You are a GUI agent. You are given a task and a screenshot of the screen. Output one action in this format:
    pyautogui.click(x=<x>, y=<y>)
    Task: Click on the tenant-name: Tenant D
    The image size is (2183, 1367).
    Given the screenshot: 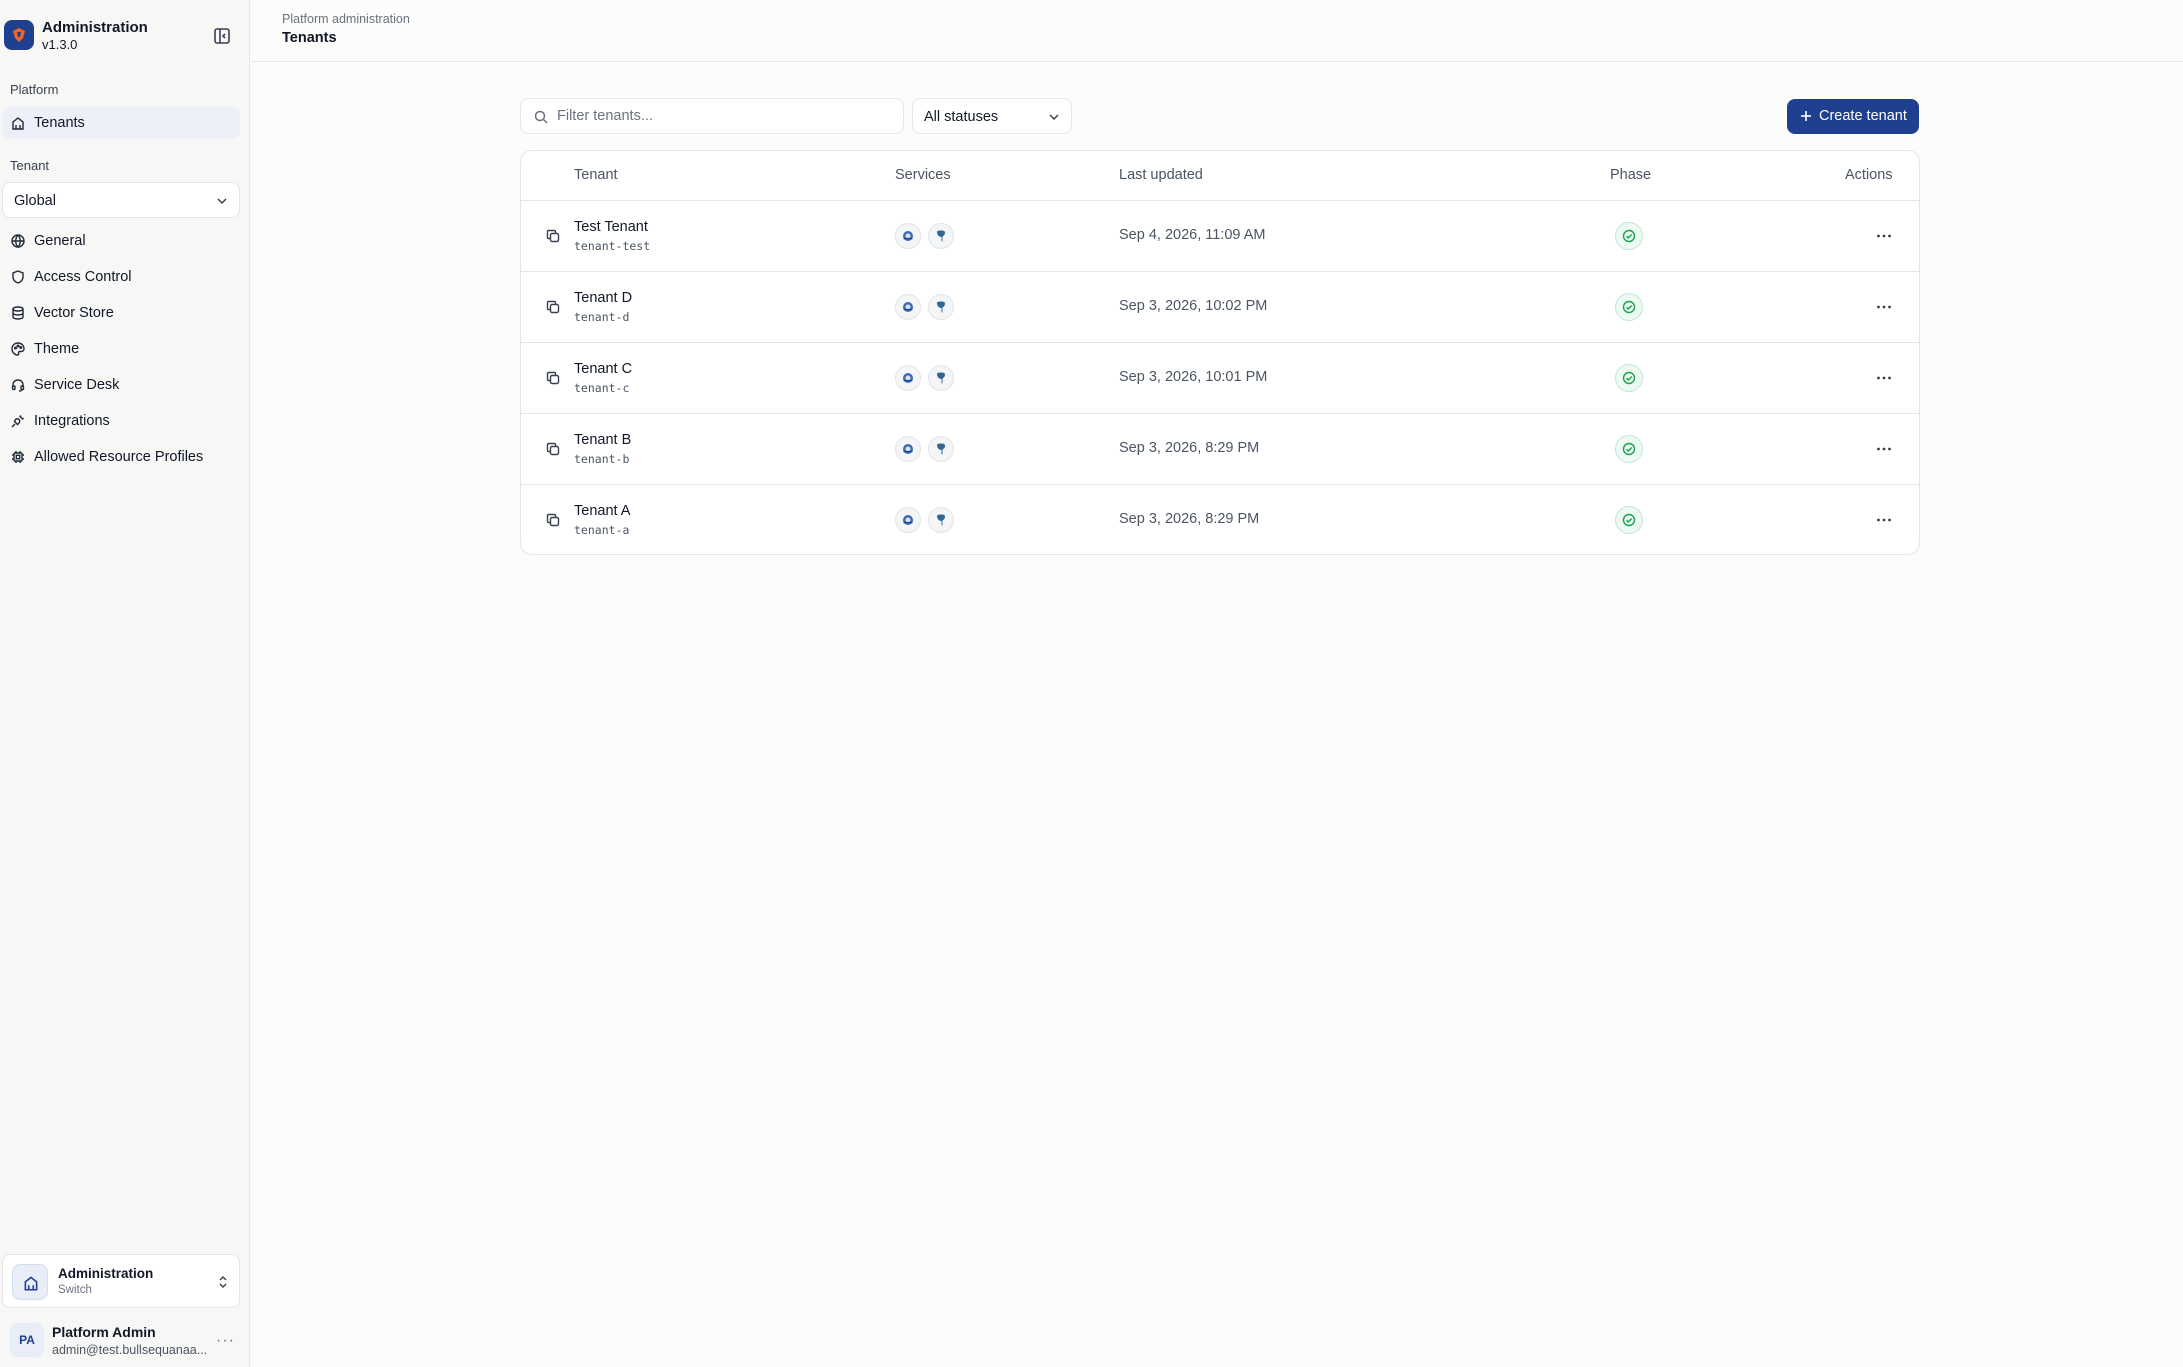 What is the action you would take?
    pyautogui.click(x=603, y=298)
    